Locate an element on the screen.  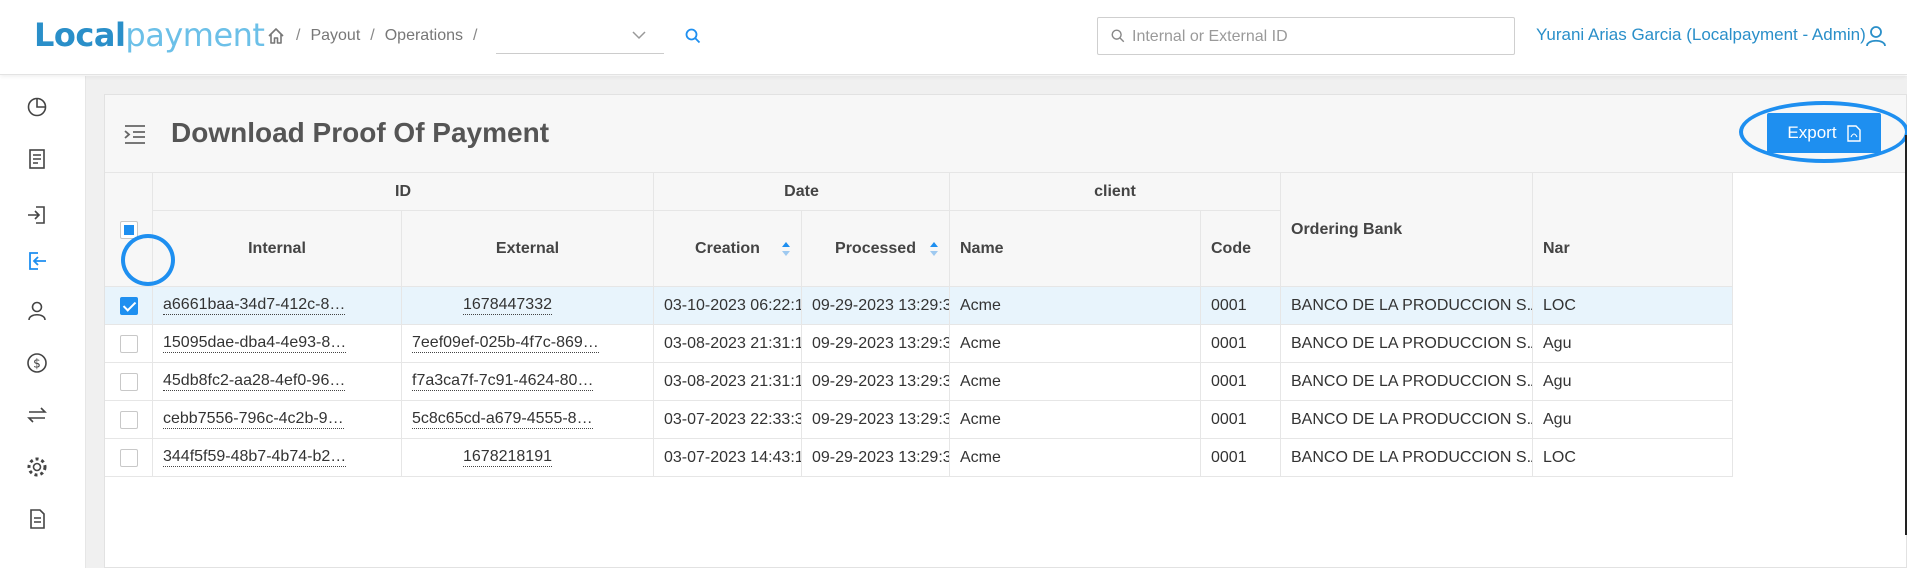
cell-processed: 09-29-2023 13:29:38 is located at coordinates (876, 420).